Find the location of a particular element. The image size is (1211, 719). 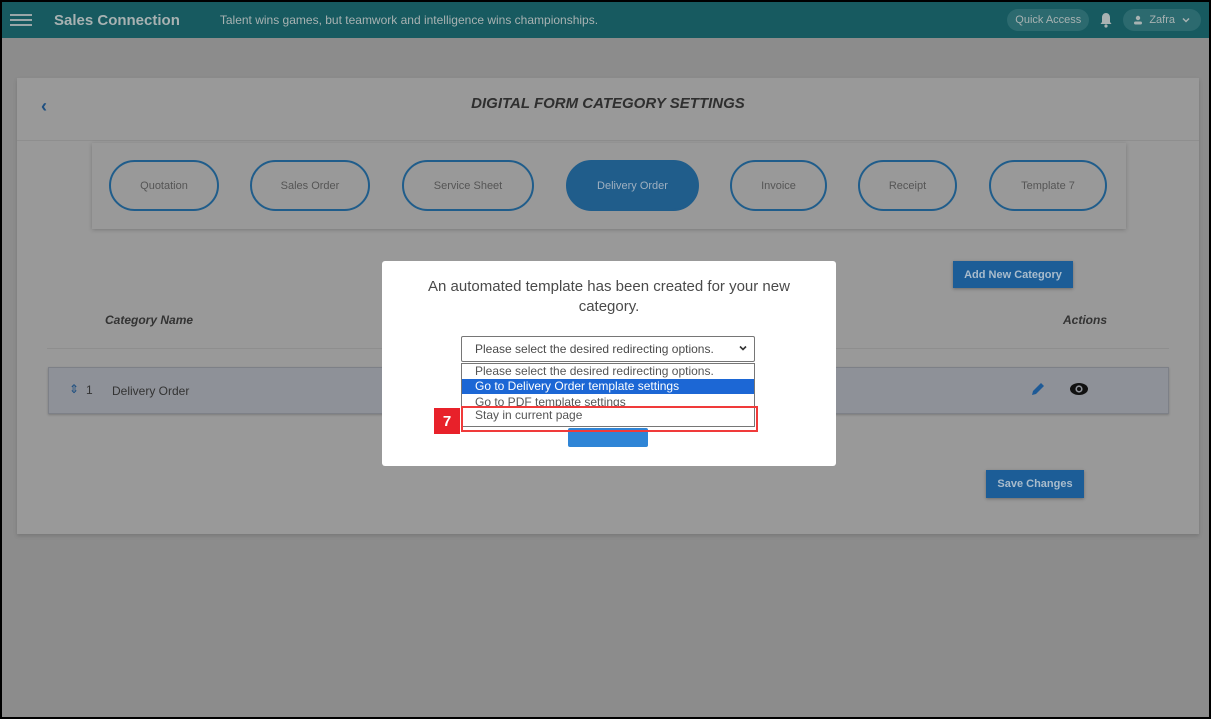

bell-icon is located at coordinates (1106, 20).